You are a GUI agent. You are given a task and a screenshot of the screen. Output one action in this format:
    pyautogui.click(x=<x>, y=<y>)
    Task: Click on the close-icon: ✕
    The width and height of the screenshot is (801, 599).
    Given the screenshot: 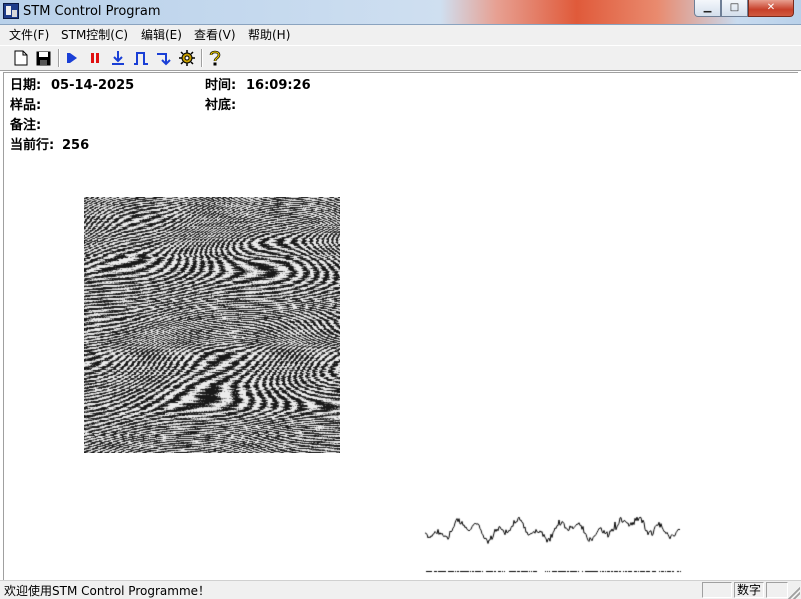 What is the action you would take?
    pyautogui.click(x=771, y=7)
    